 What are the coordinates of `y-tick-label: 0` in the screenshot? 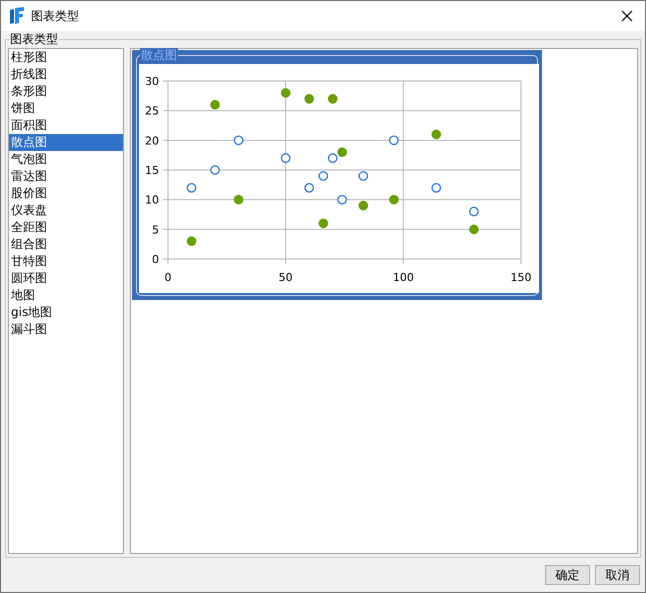 It's located at (155, 259).